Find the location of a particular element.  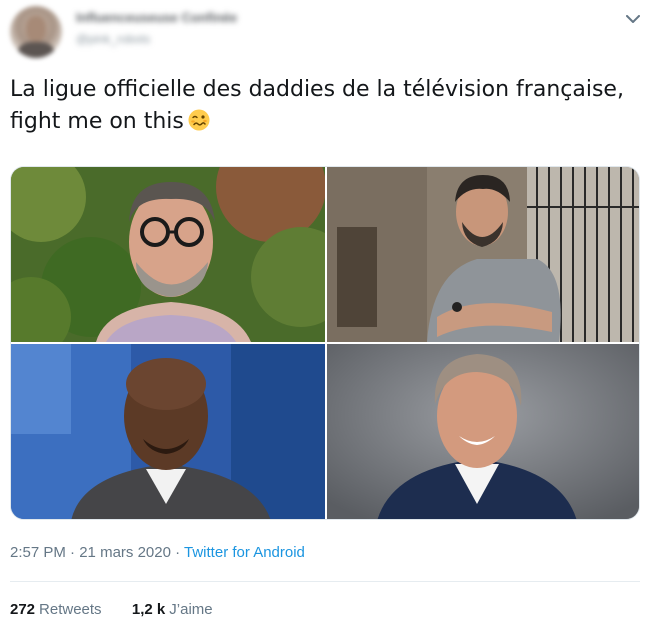

tweet-stats: 272 Retweets 1,2 k J’aime is located at coordinates (111, 609).